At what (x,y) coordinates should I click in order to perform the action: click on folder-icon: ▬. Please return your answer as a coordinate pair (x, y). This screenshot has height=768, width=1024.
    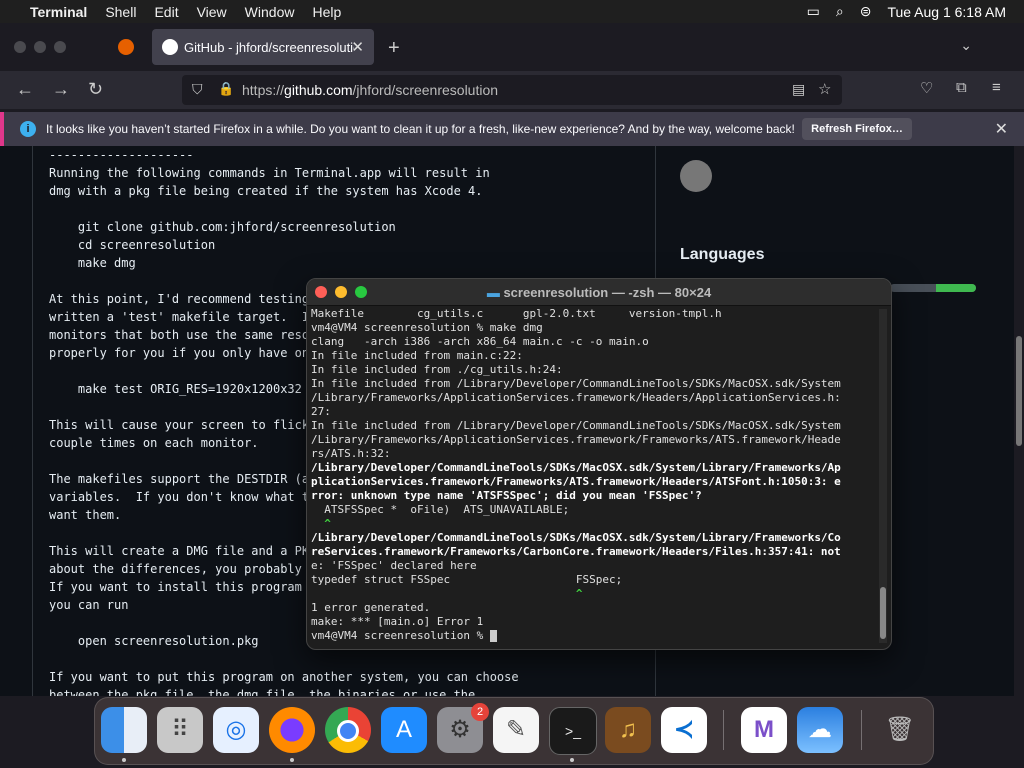
    Looking at the image, I should click on (495, 292).